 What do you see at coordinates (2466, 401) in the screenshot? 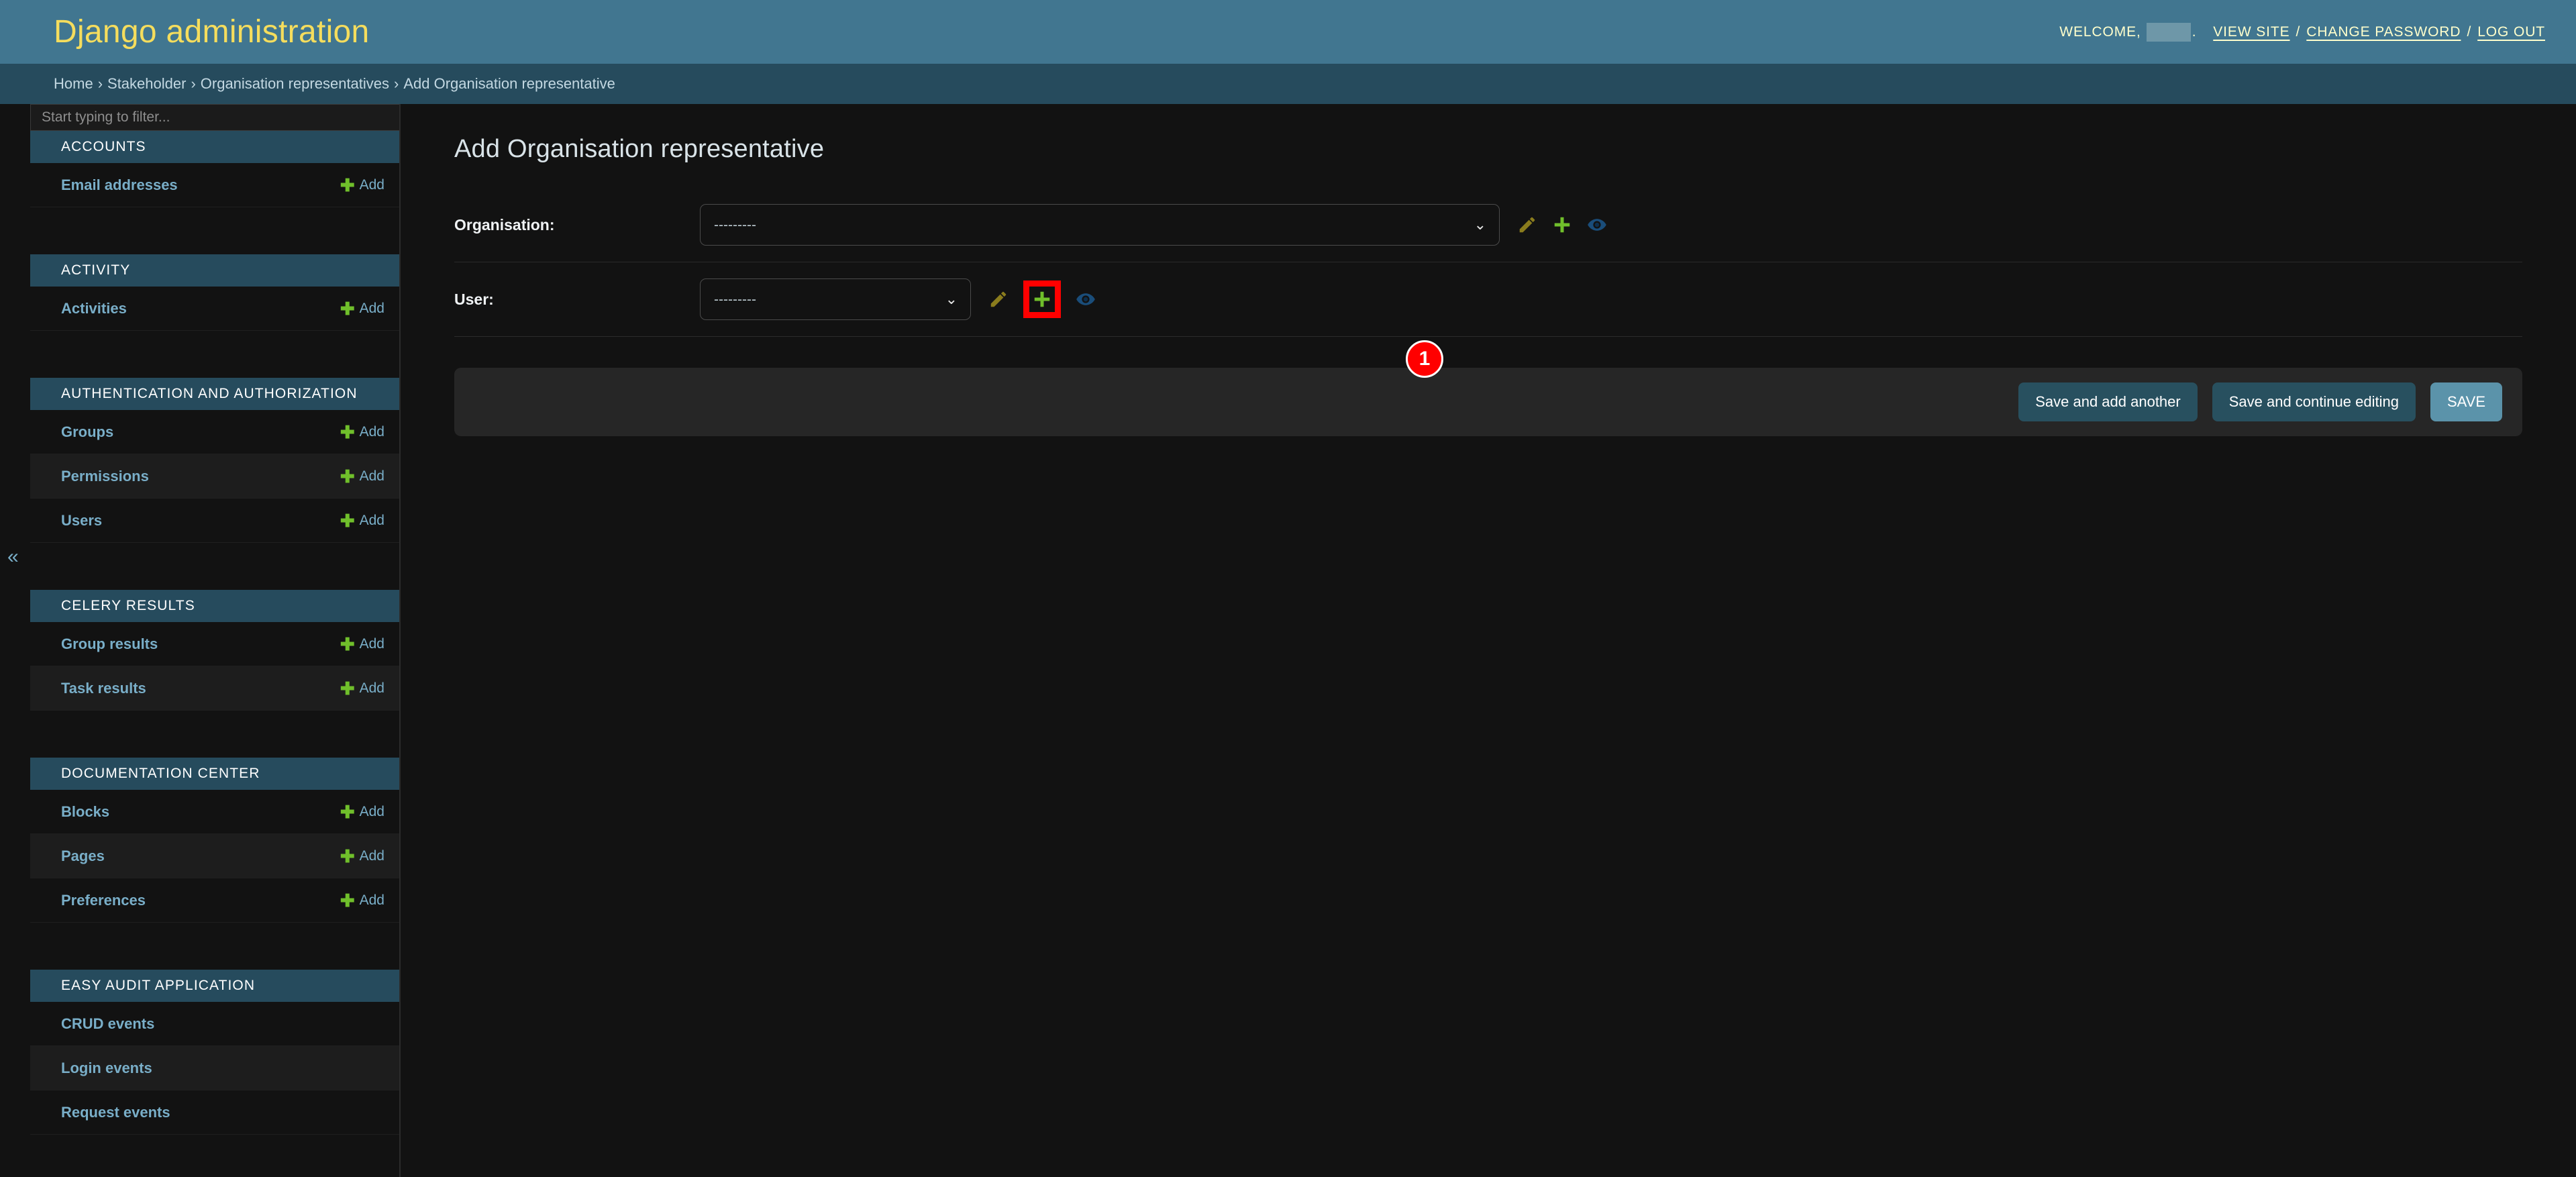
I see `save-button: SAVE` at bounding box center [2466, 401].